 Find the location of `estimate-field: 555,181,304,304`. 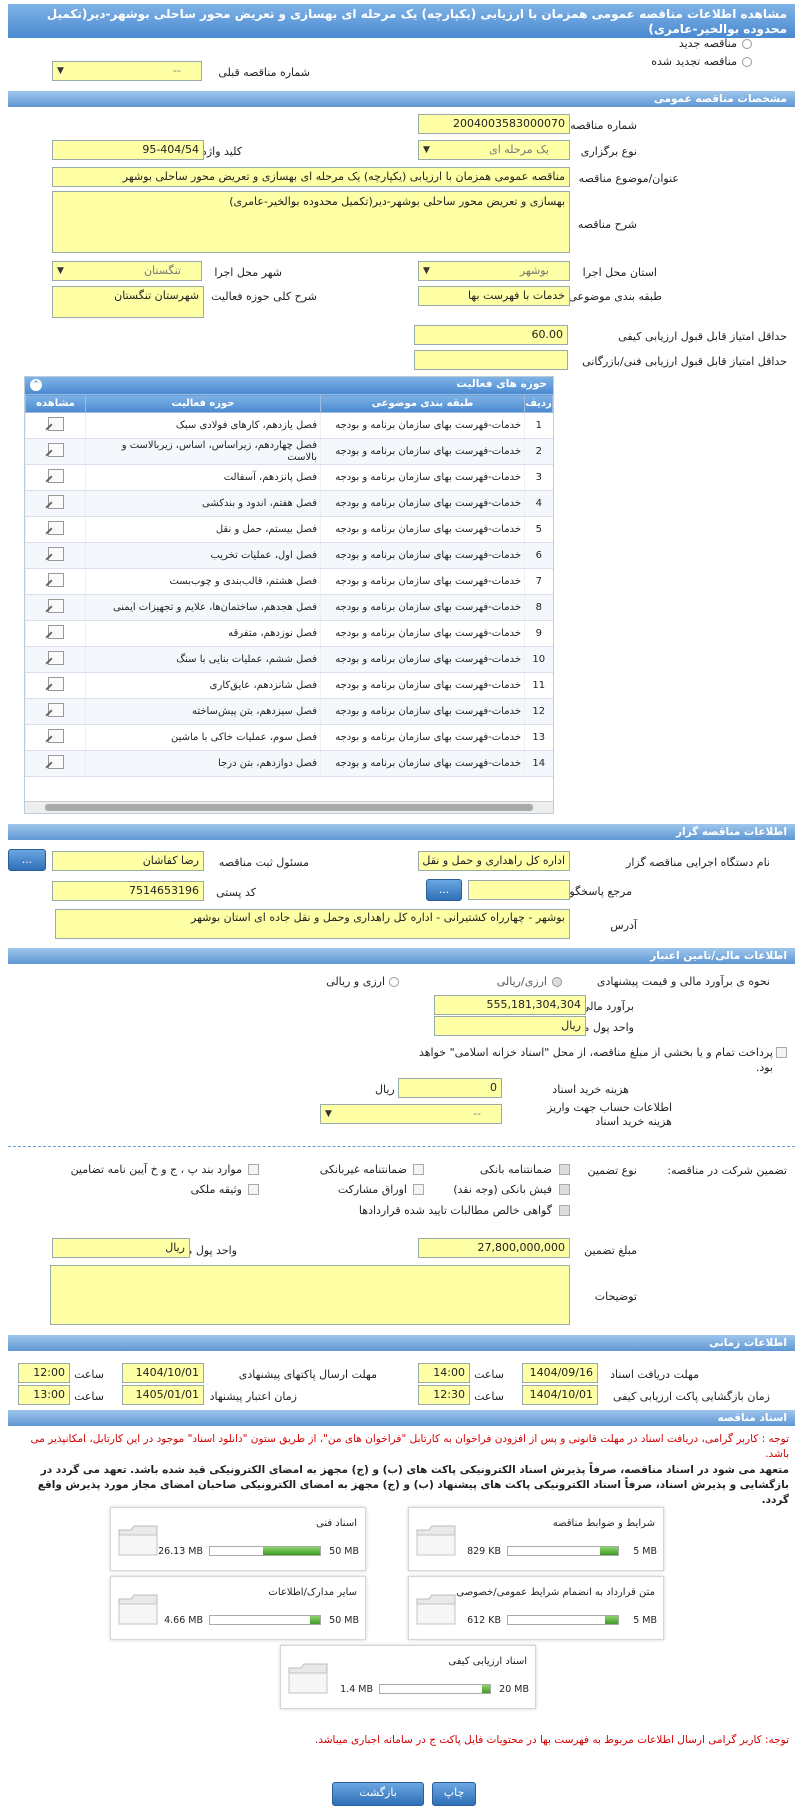

estimate-field: 555,181,304,304 is located at coordinates (510, 1005).